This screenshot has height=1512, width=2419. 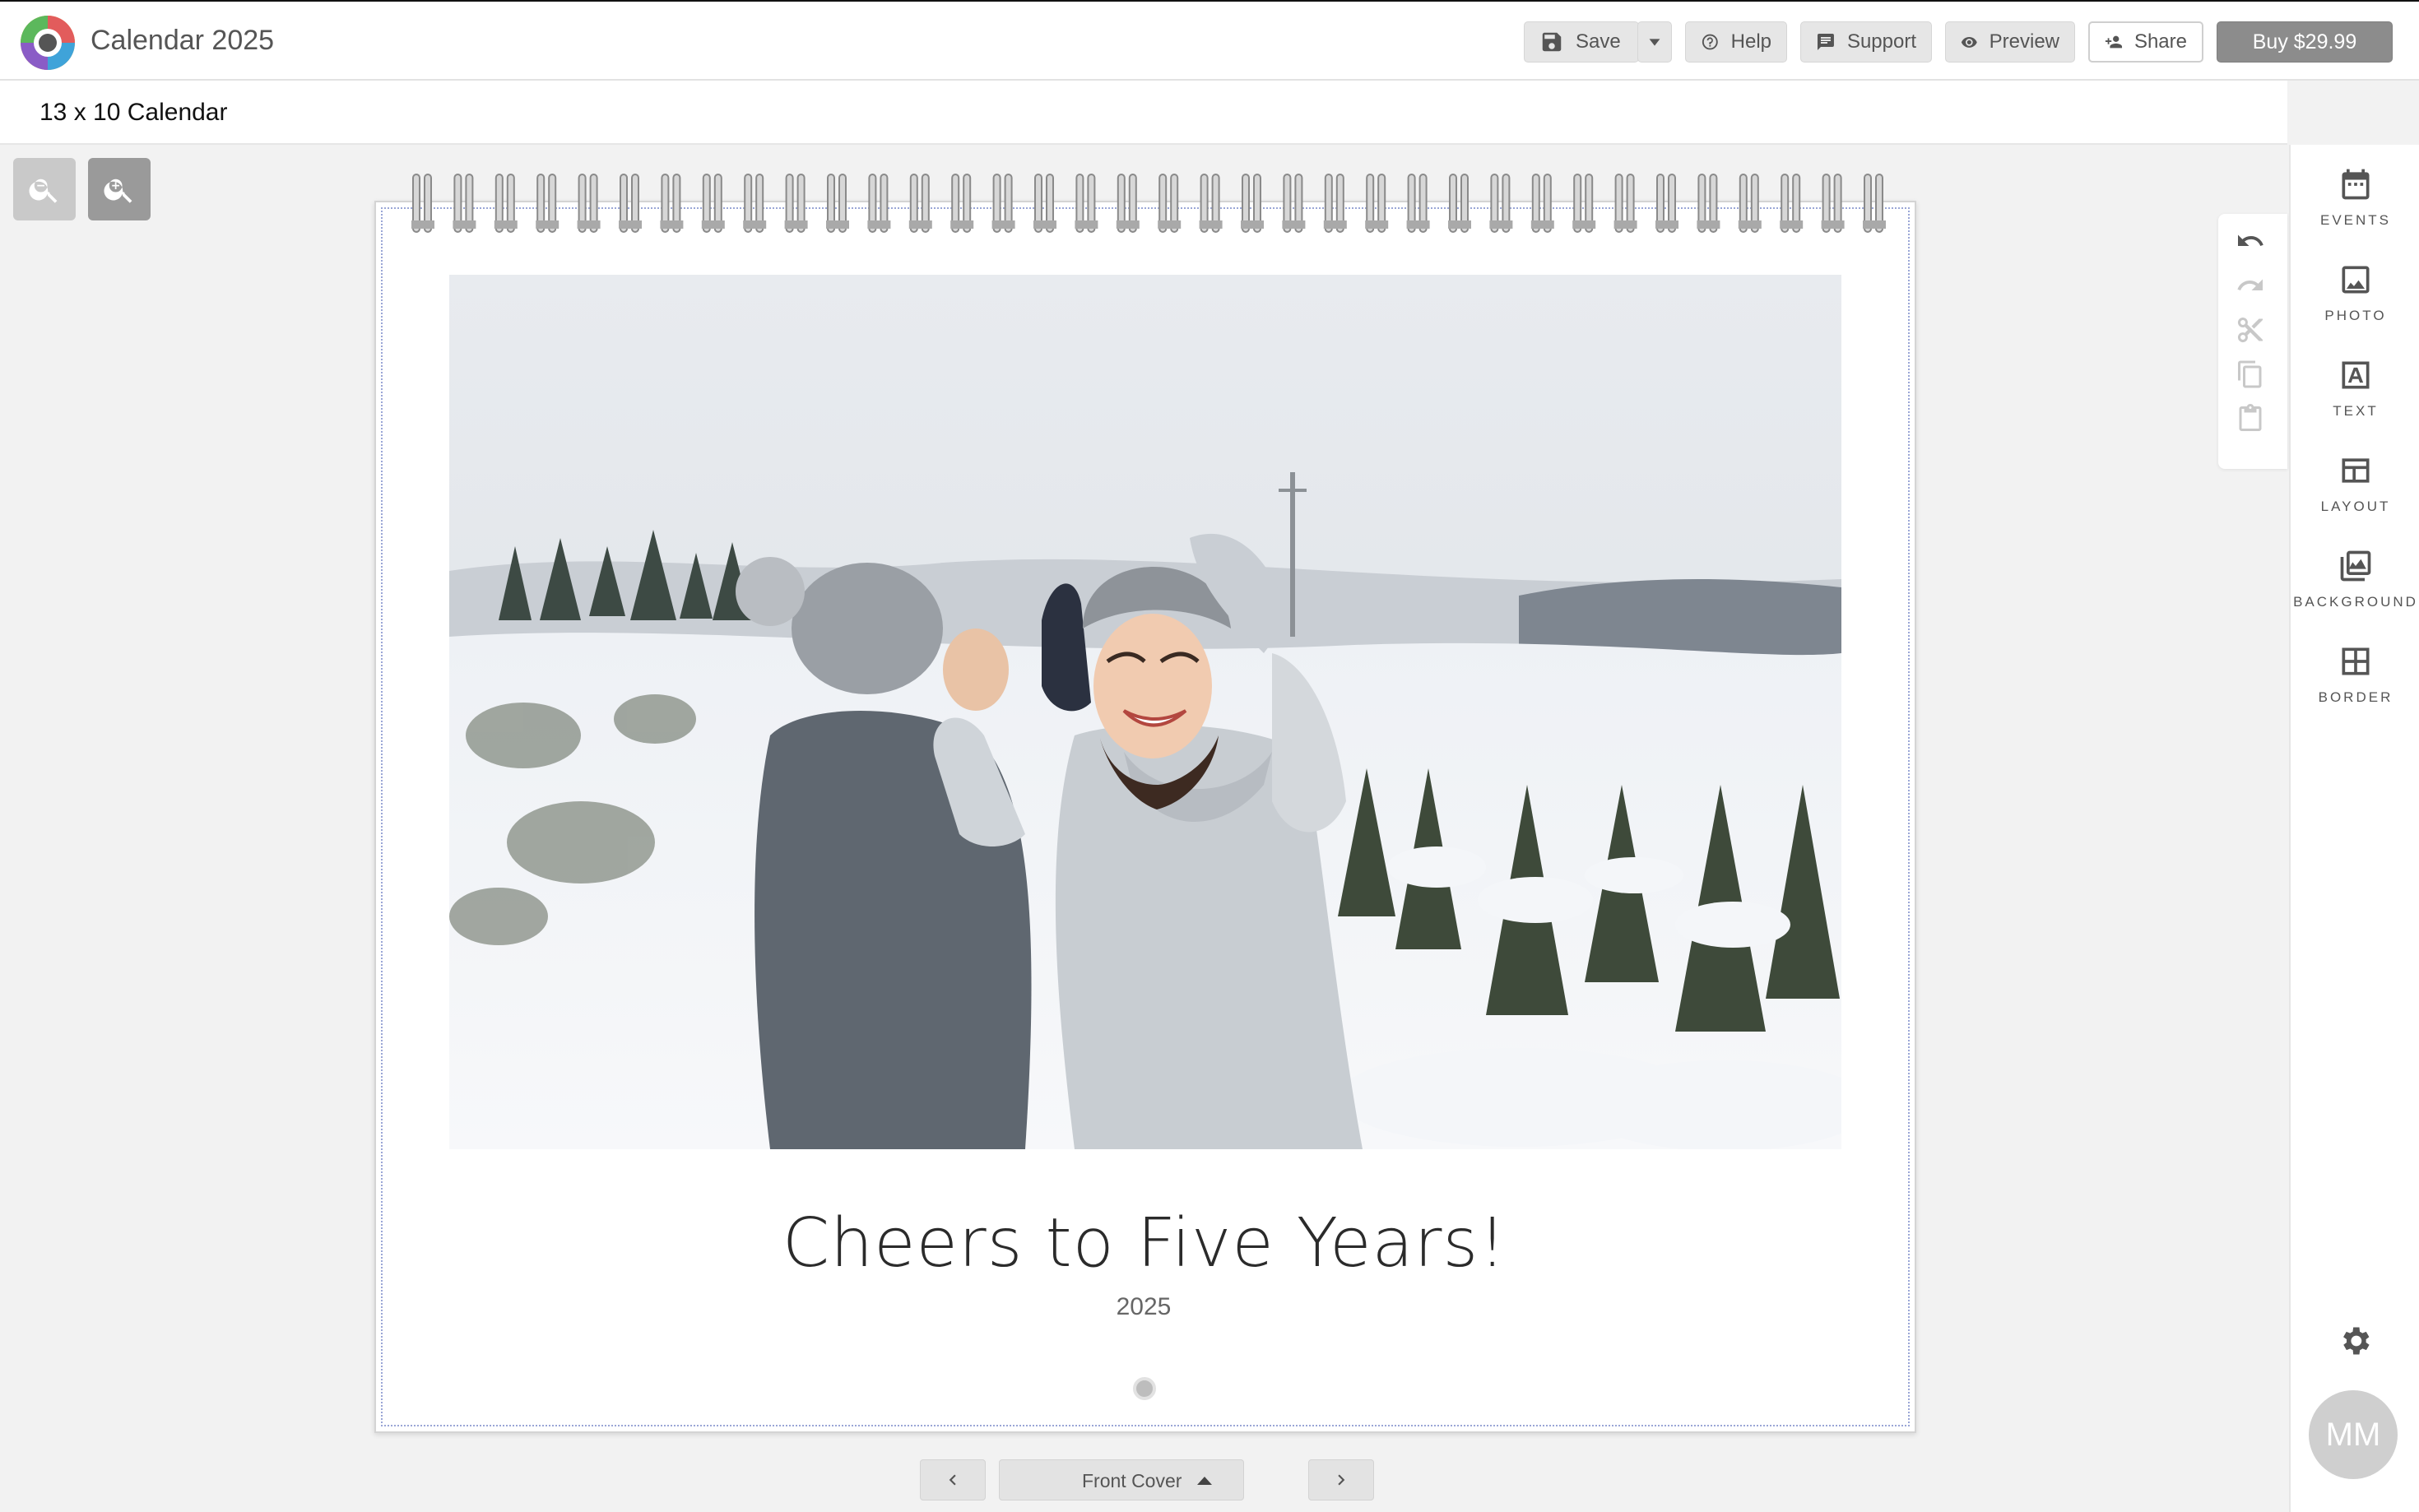 I want to click on rail-item-background: BACKGROUND, so click(x=2355, y=576).